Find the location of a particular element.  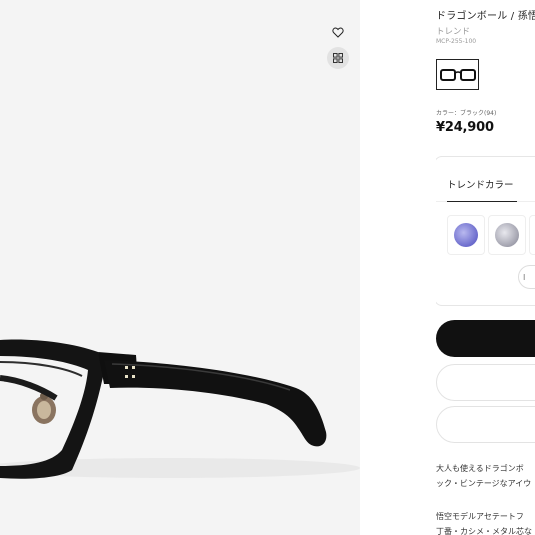

product-sku: MCP-255-100 is located at coordinates (456, 41).